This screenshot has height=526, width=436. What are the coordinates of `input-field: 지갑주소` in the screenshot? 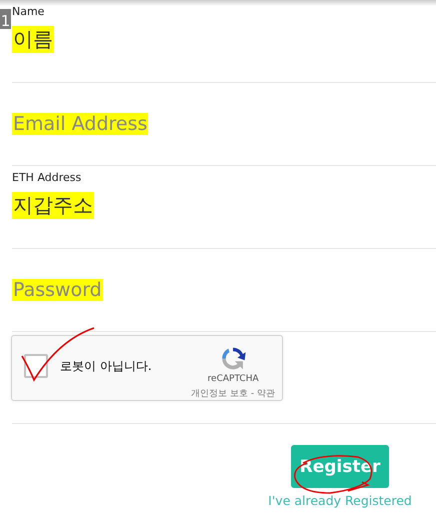 It's located at (53, 205).